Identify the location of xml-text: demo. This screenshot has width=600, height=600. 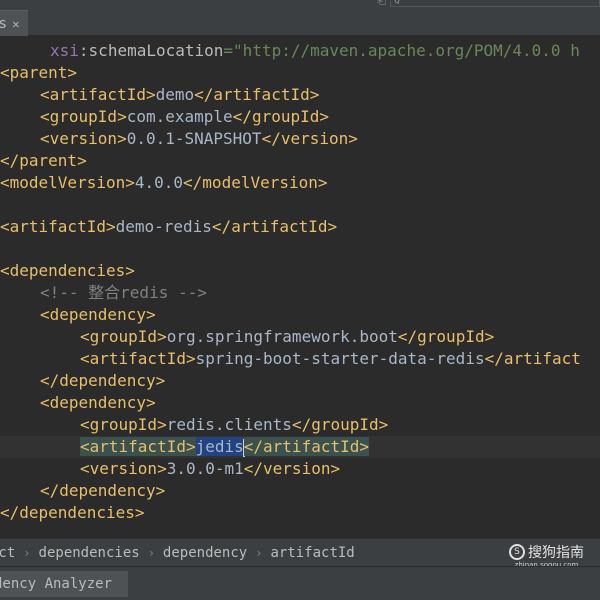
(175, 94).